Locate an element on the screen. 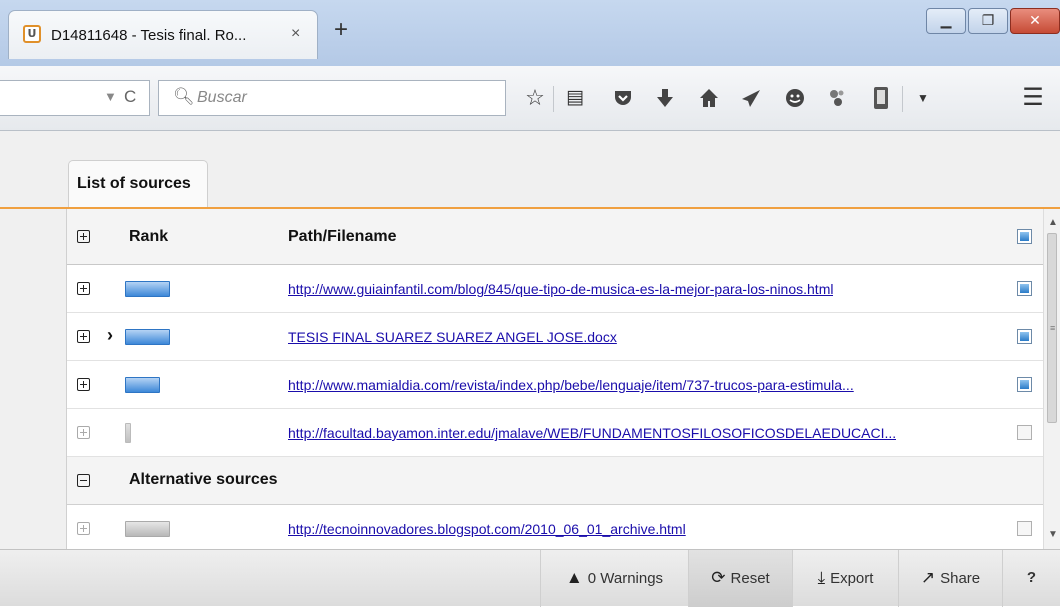 The height and width of the screenshot is (607, 1060). refresh-icon: ⟳ is located at coordinates (718, 577).